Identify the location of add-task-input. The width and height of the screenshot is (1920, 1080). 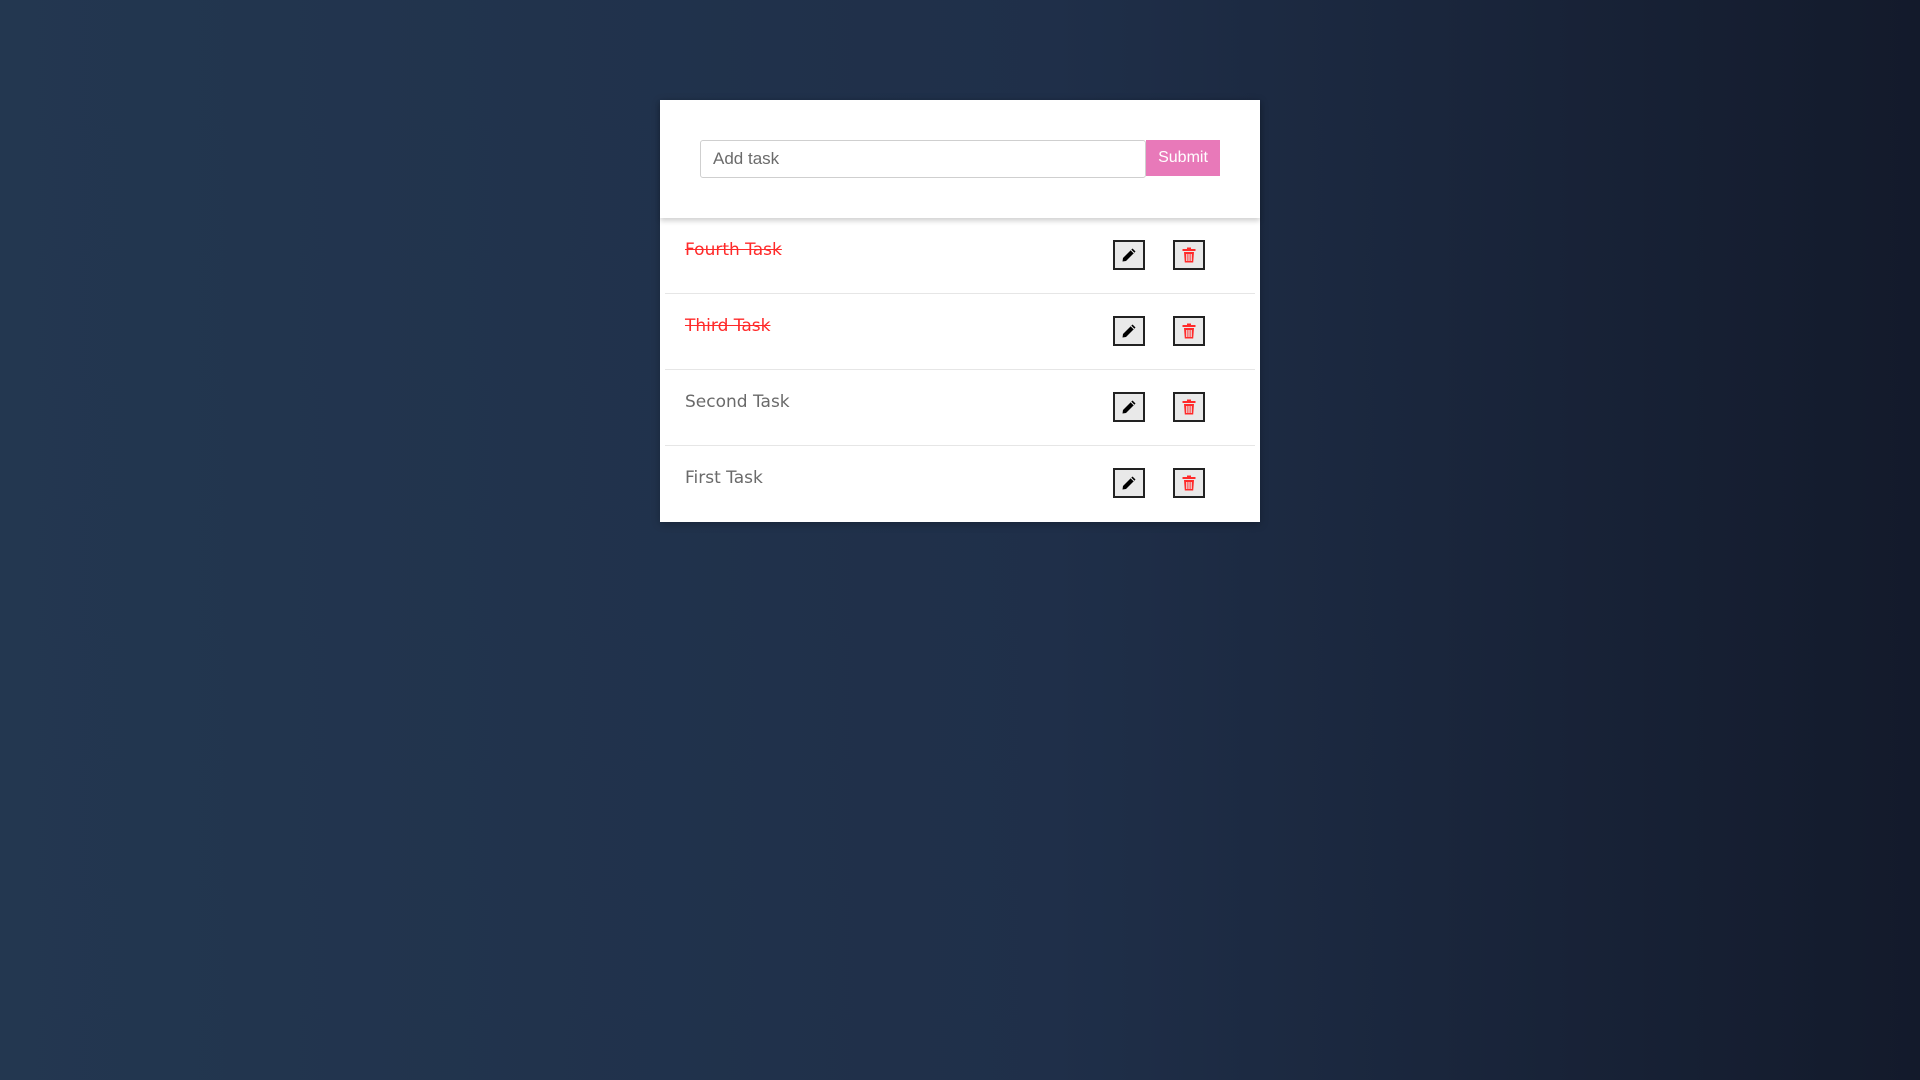
(923, 159).